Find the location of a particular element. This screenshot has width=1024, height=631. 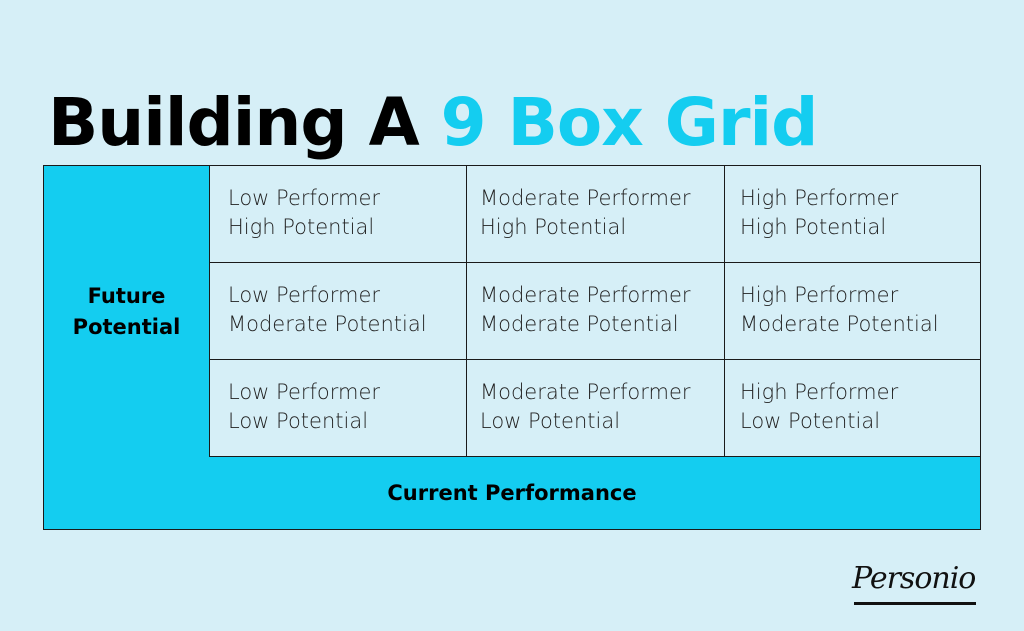

title-accent: 9 Box Grid is located at coordinates (629, 123).